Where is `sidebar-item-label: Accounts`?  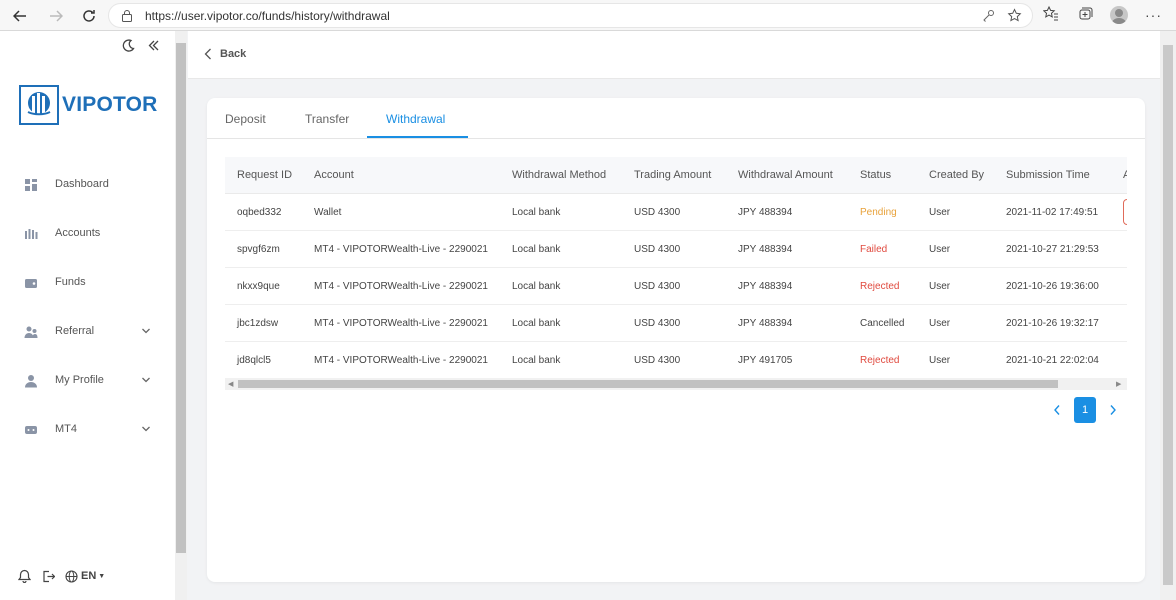
sidebar-item-label: Accounts is located at coordinates (78, 233).